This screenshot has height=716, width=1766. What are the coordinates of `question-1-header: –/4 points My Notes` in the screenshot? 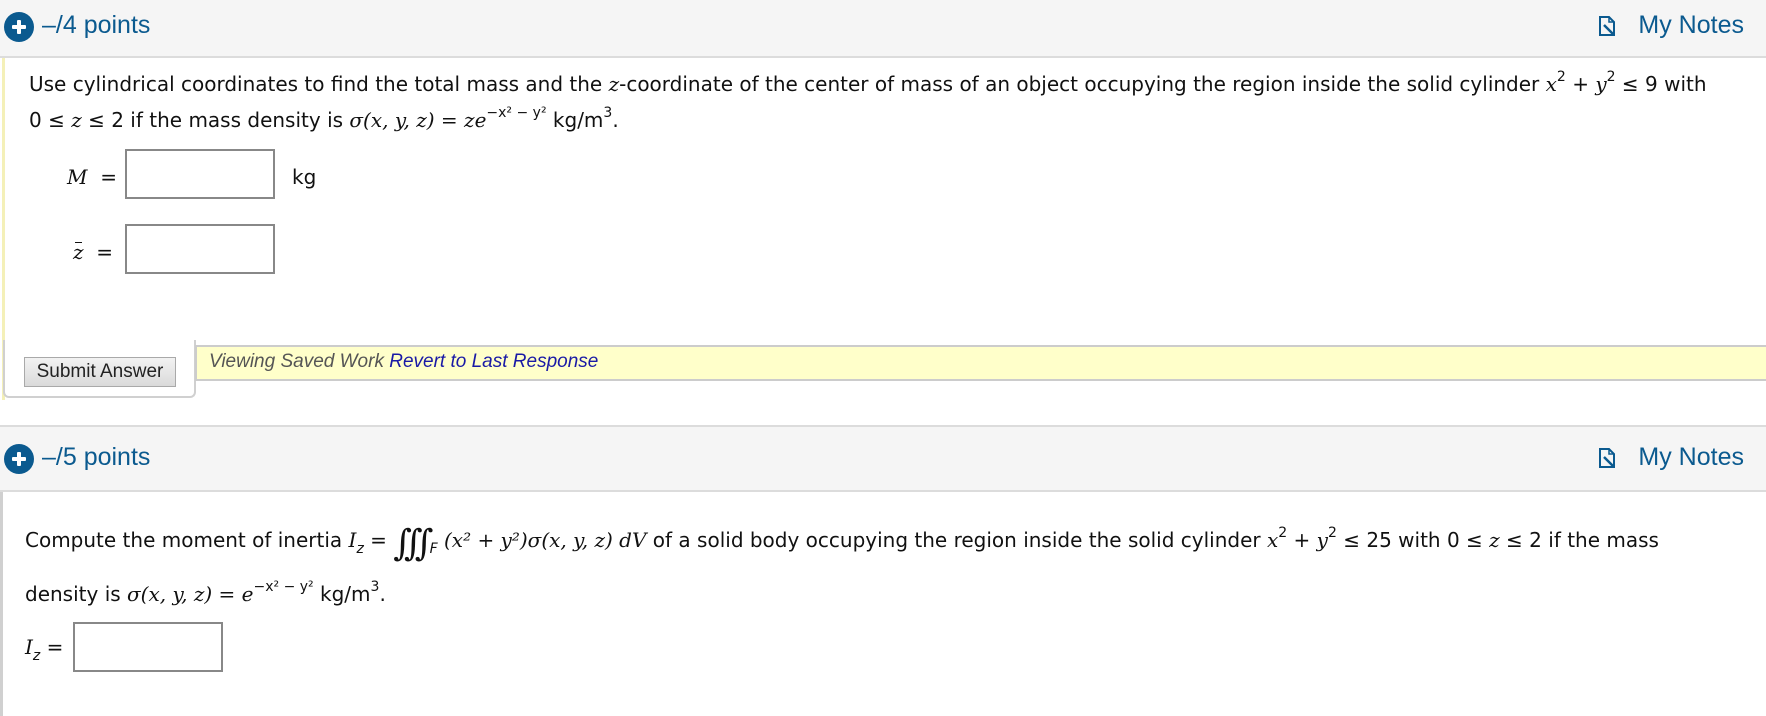 It's located at (883, 29).